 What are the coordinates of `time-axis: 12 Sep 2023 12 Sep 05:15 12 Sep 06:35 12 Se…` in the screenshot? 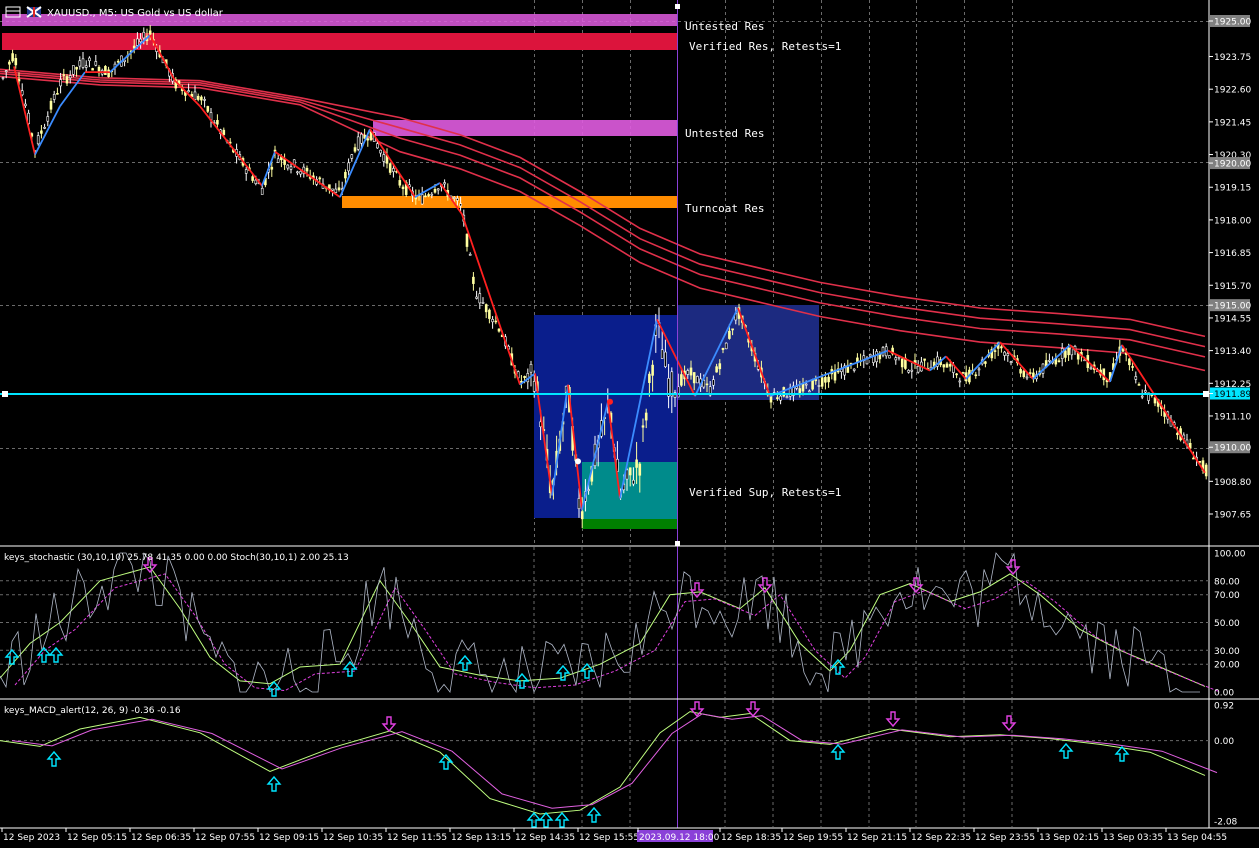 It's located at (614, 835).